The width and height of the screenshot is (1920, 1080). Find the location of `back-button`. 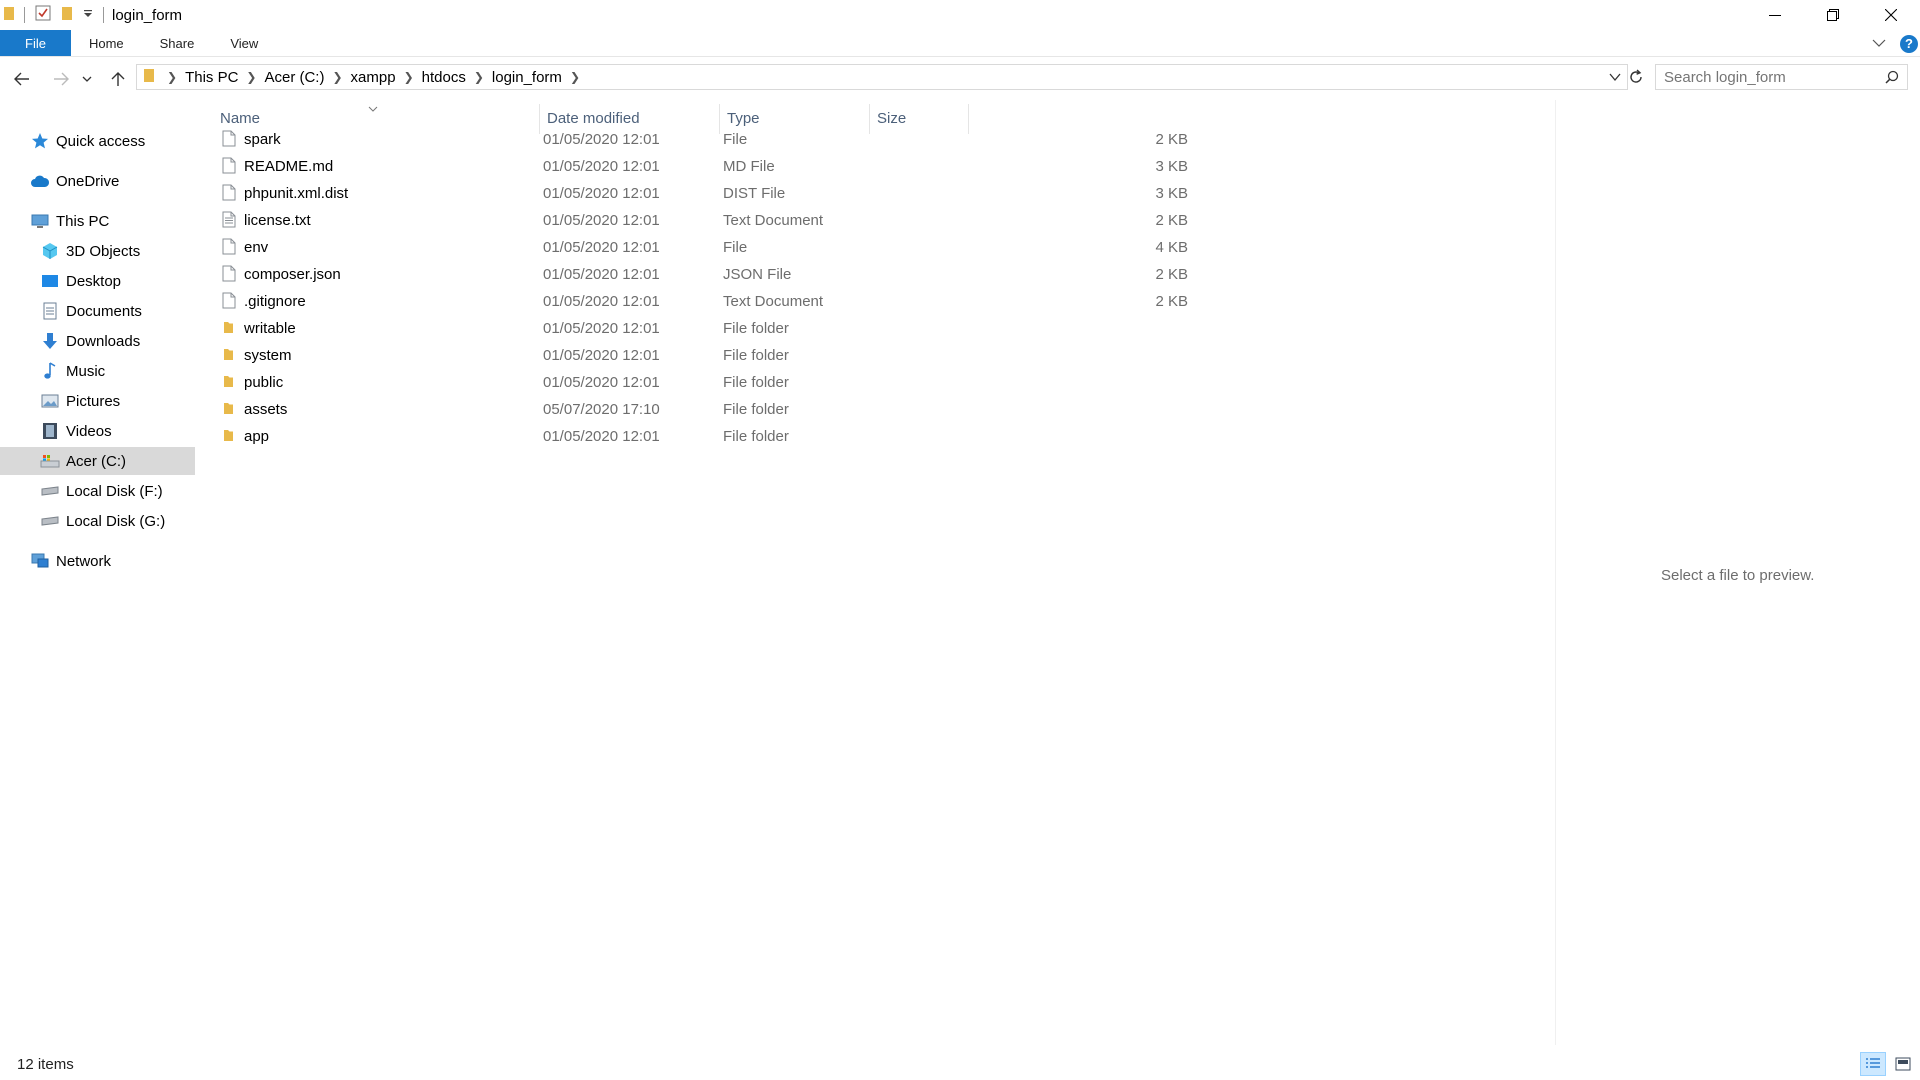

back-button is located at coordinates (22, 79).